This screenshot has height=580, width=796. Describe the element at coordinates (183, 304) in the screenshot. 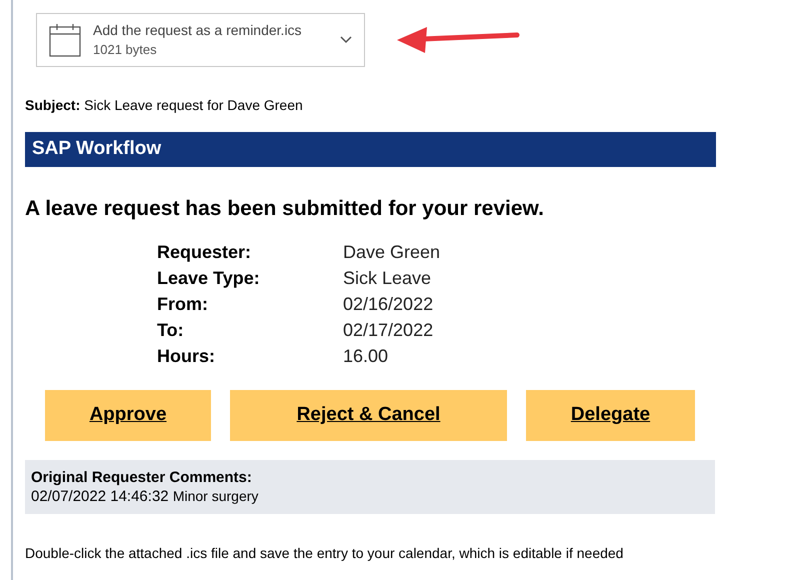

I see `detail-label: From:` at that location.